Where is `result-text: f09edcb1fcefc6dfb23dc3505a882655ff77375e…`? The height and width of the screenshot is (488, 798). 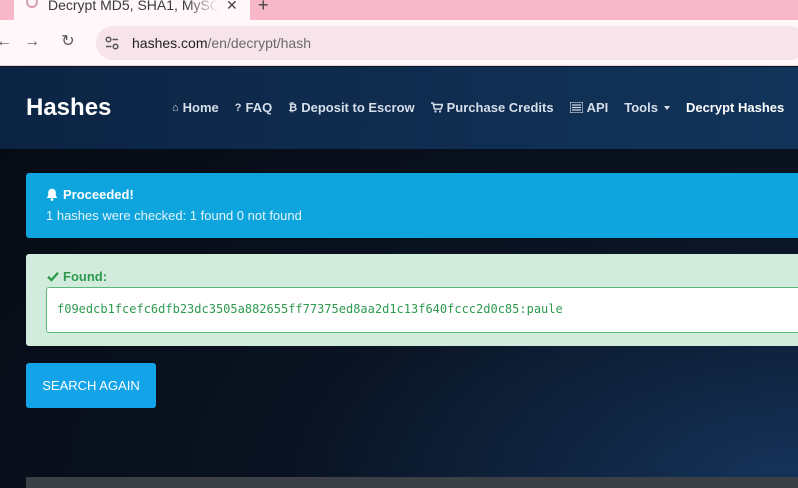 result-text: f09edcb1fcefc6dfb23dc3505a882655ff77375e… is located at coordinates (310, 309).